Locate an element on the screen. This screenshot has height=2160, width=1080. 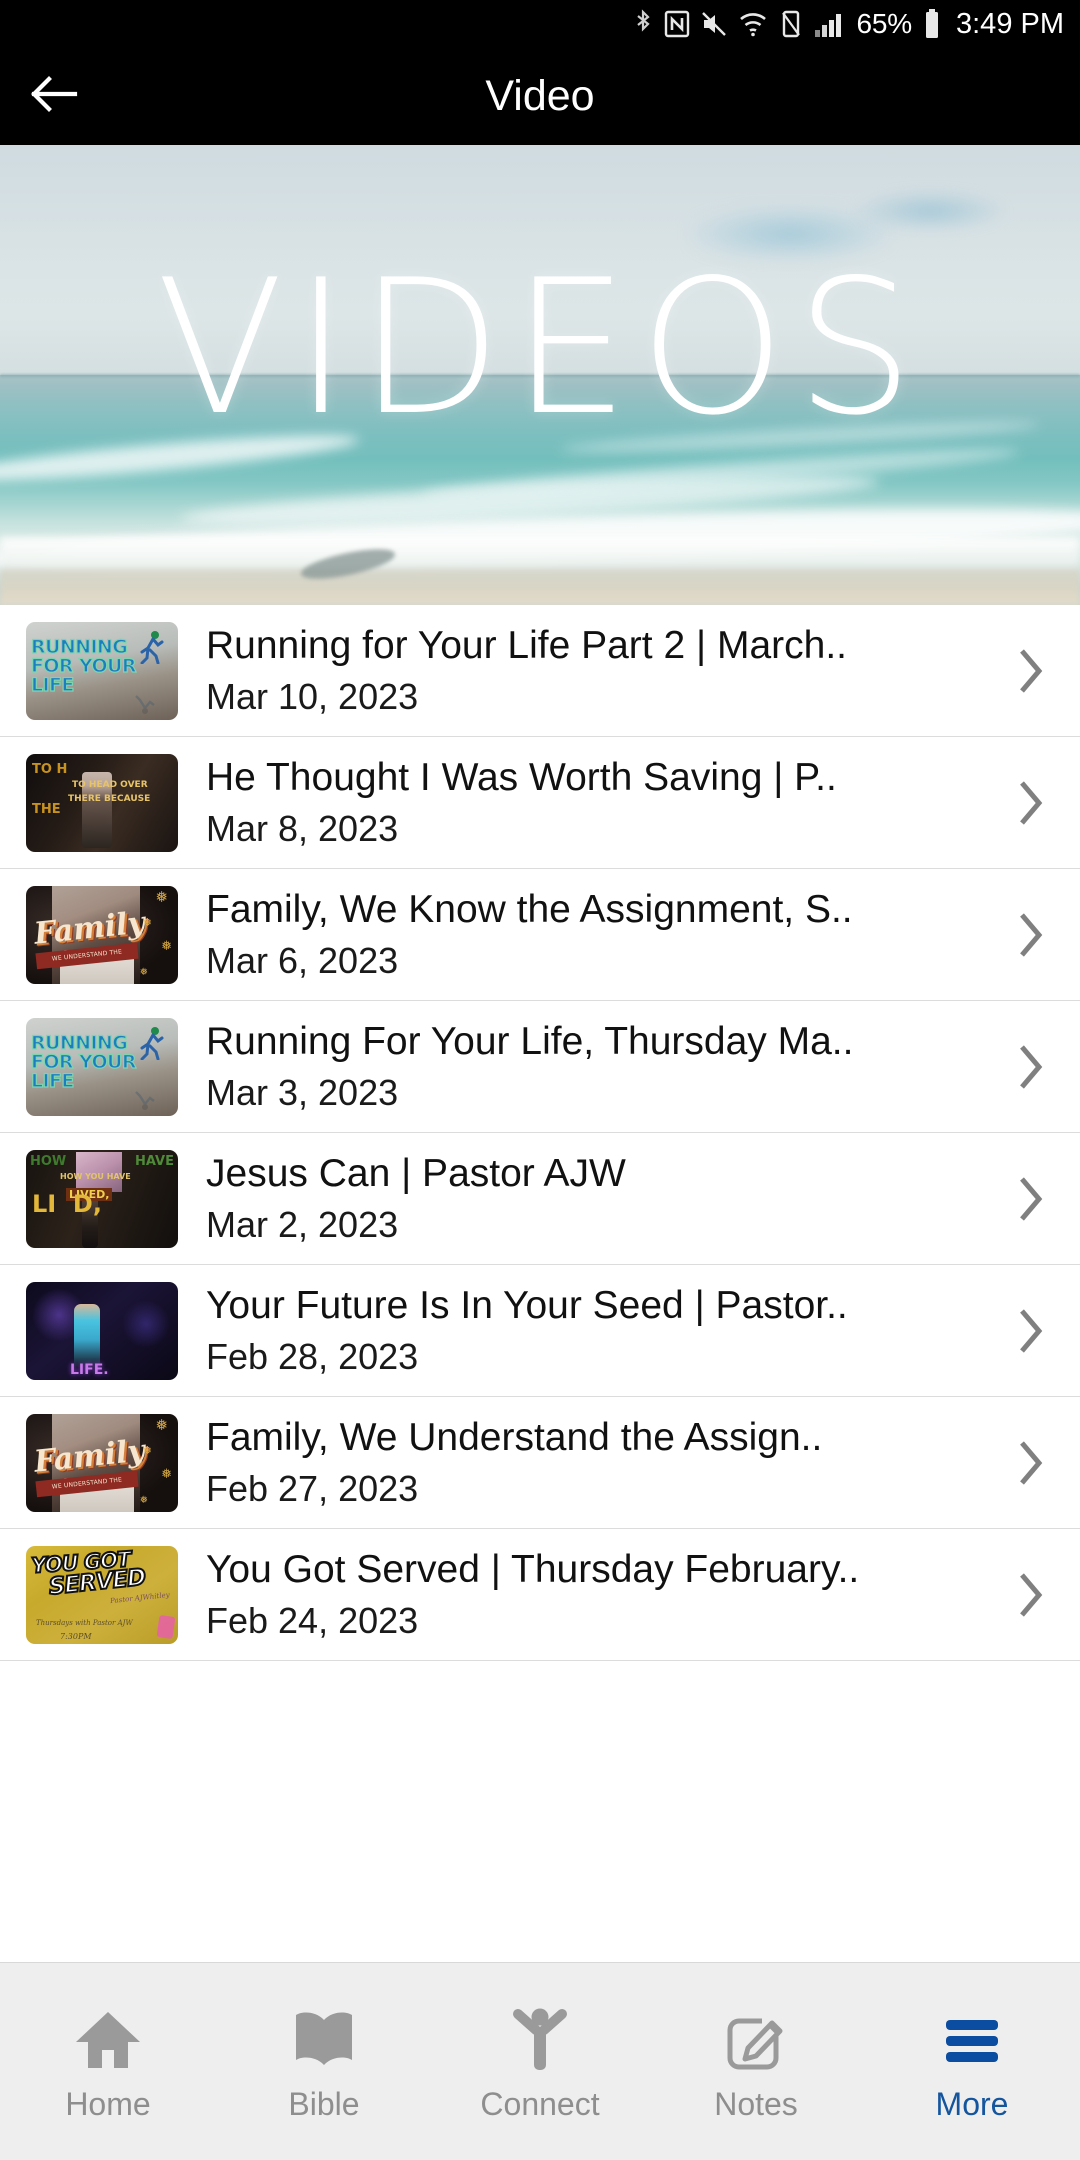
vibrate-icon is located at coordinates (791, 24).